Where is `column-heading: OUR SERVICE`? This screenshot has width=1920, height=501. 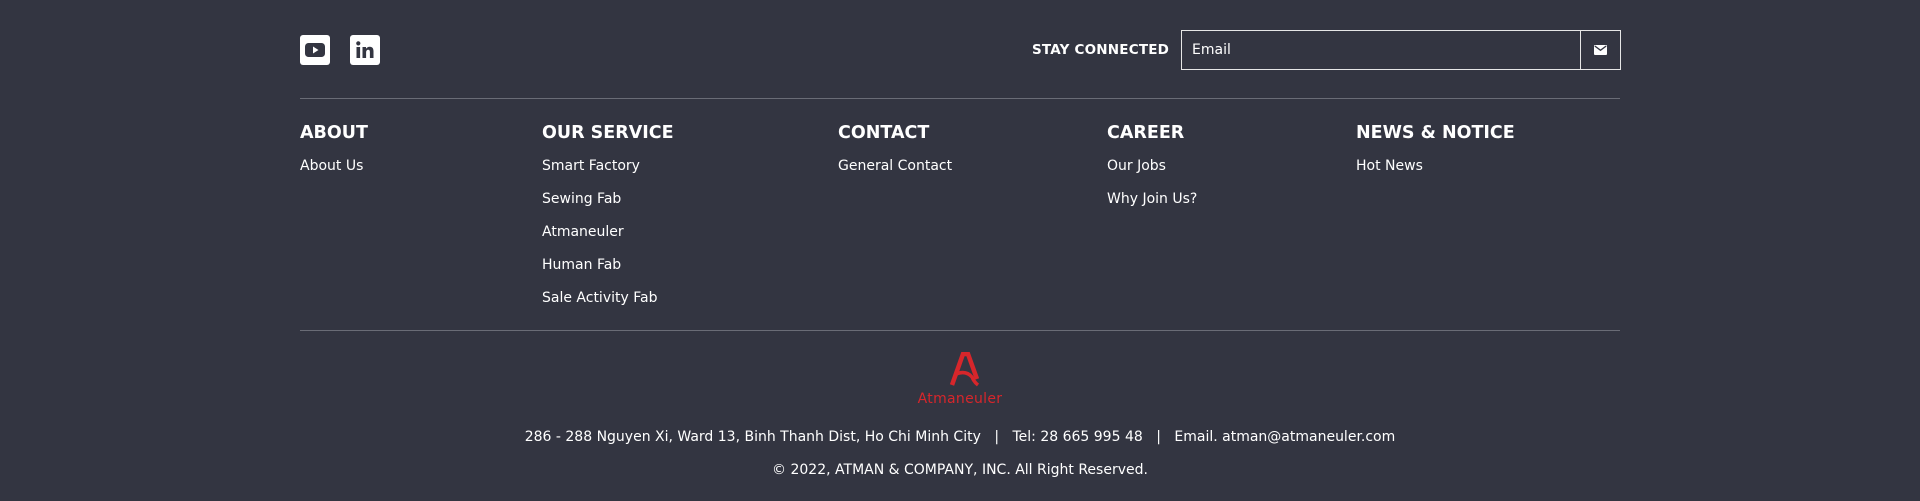 column-heading: OUR SERVICE is located at coordinates (608, 133).